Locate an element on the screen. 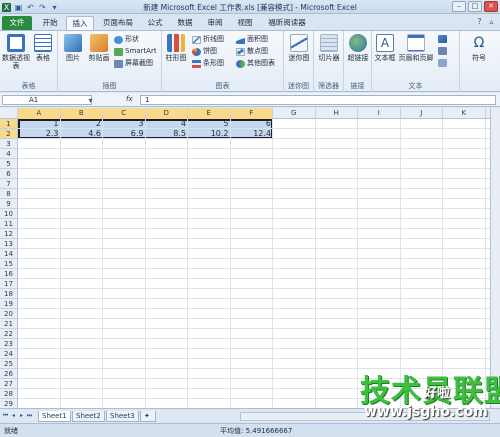 The height and width of the screenshot is (437, 500). row-header: 3 is located at coordinates (9, 144).